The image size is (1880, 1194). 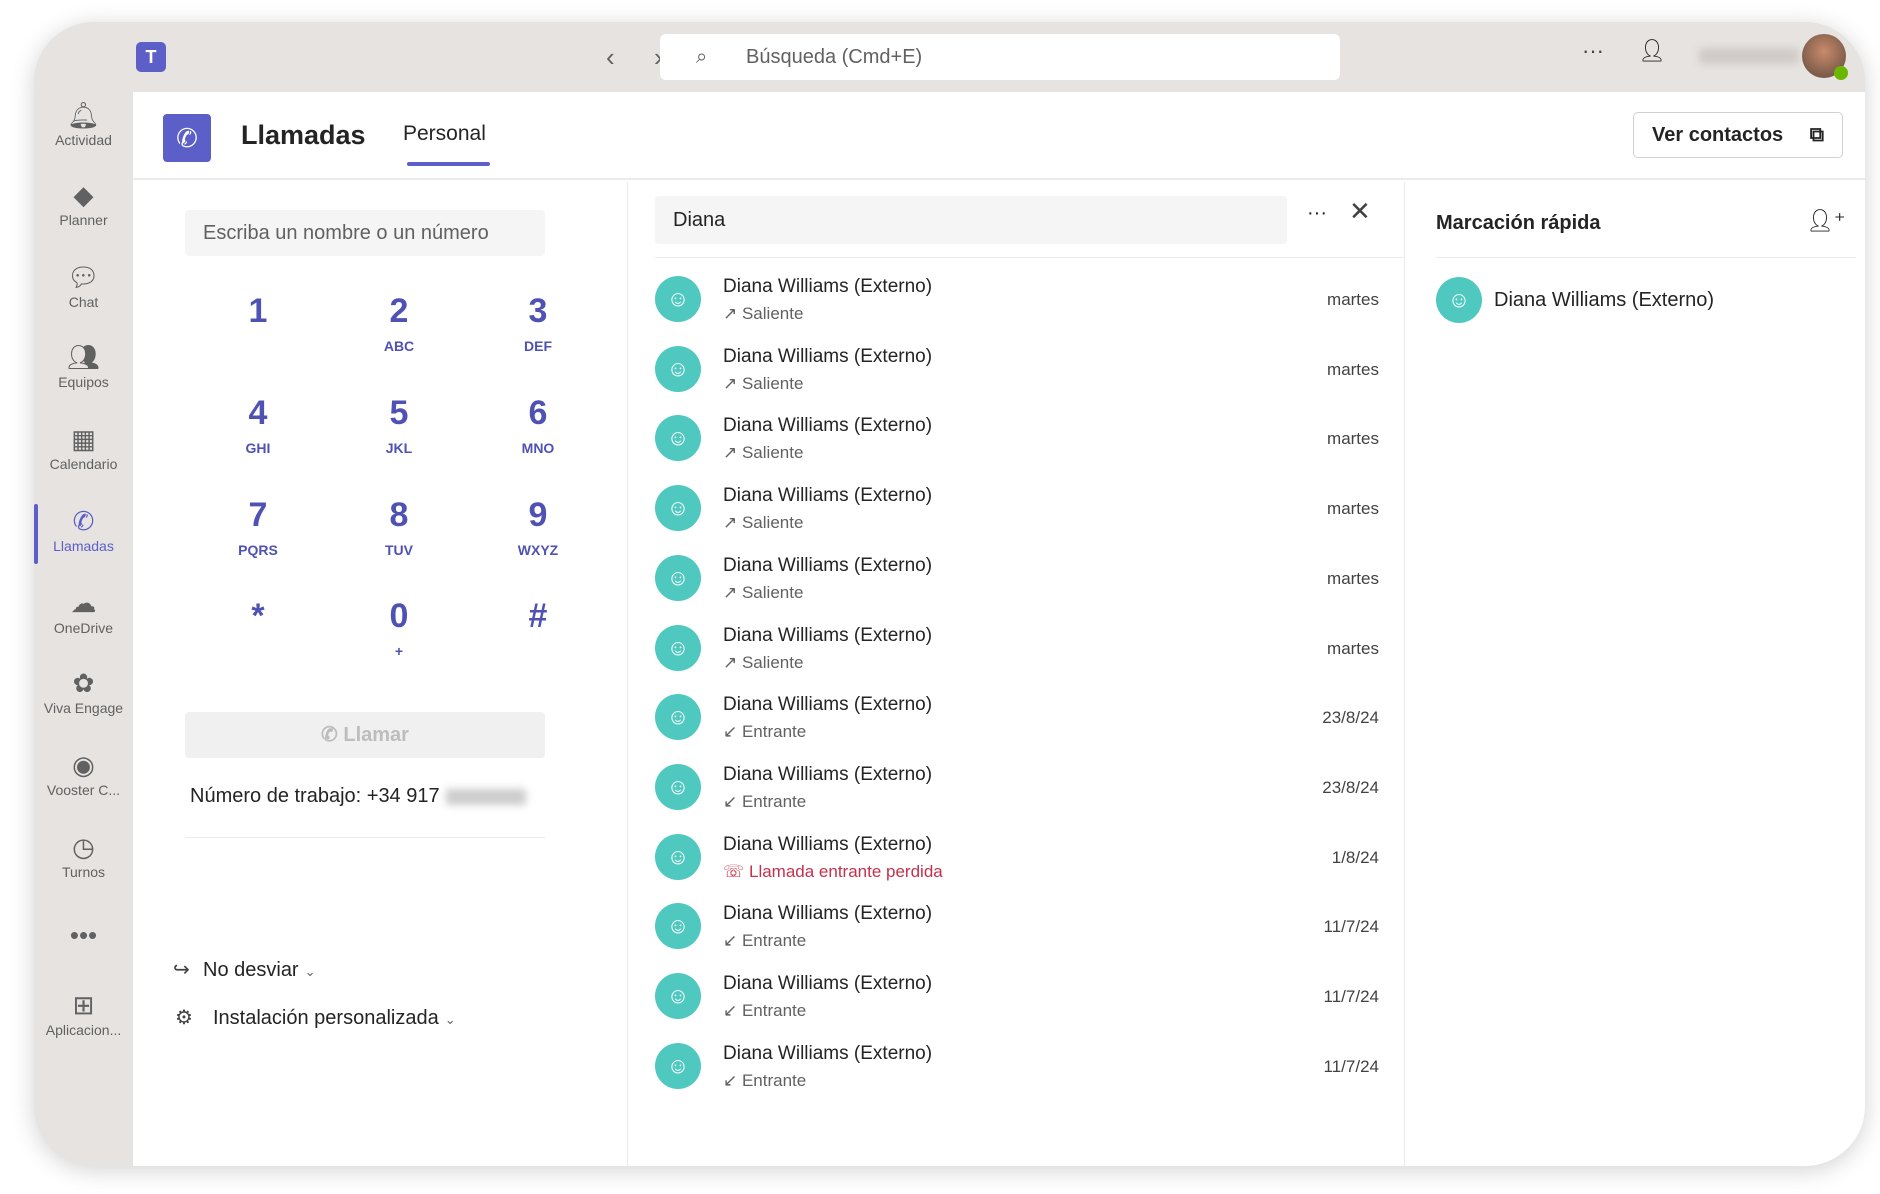 What do you see at coordinates (399, 346) in the screenshot?
I see `key-letters: ABC` at bounding box center [399, 346].